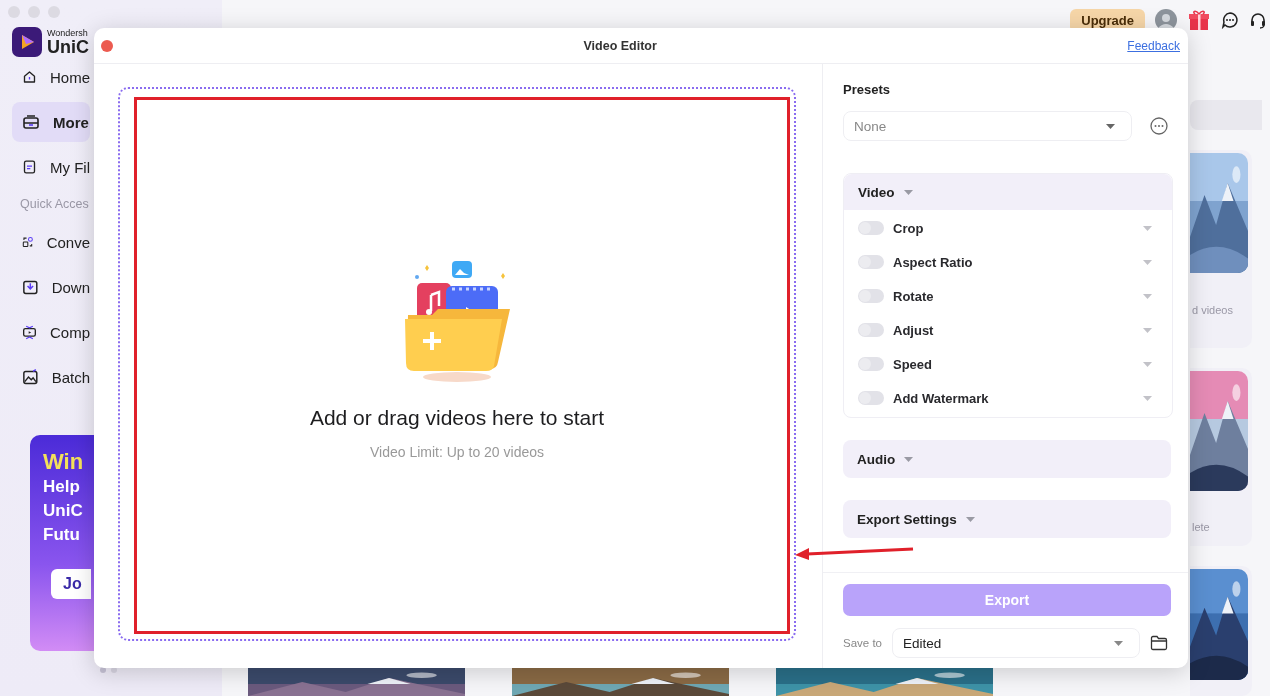  Describe the element at coordinates (63, 511) in the screenshot. I see `promo-text: UniC` at that location.